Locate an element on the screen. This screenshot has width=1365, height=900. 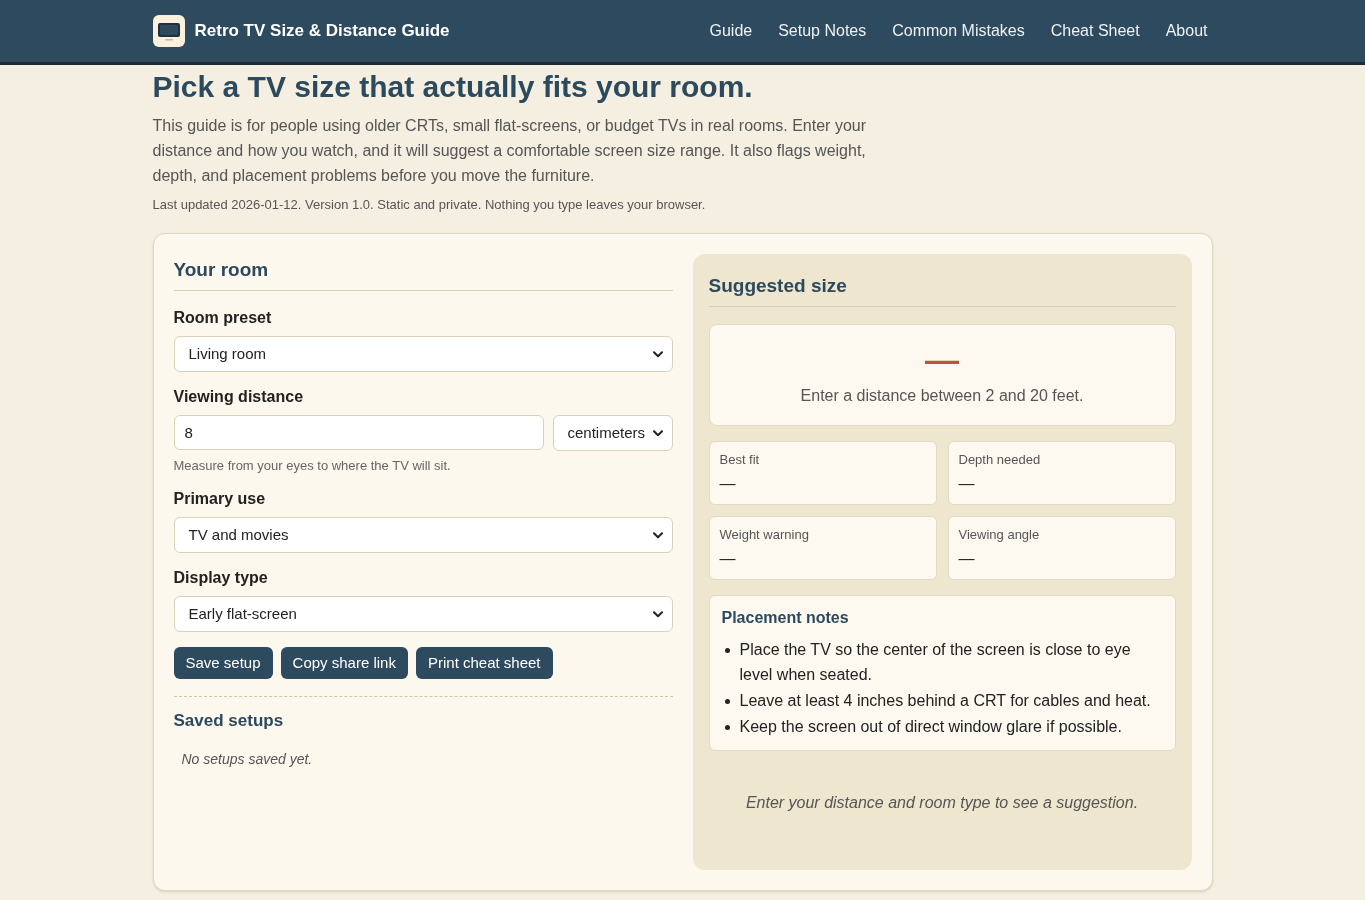
nav-link: Cheat Sheet is located at coordinates (1095, 31).